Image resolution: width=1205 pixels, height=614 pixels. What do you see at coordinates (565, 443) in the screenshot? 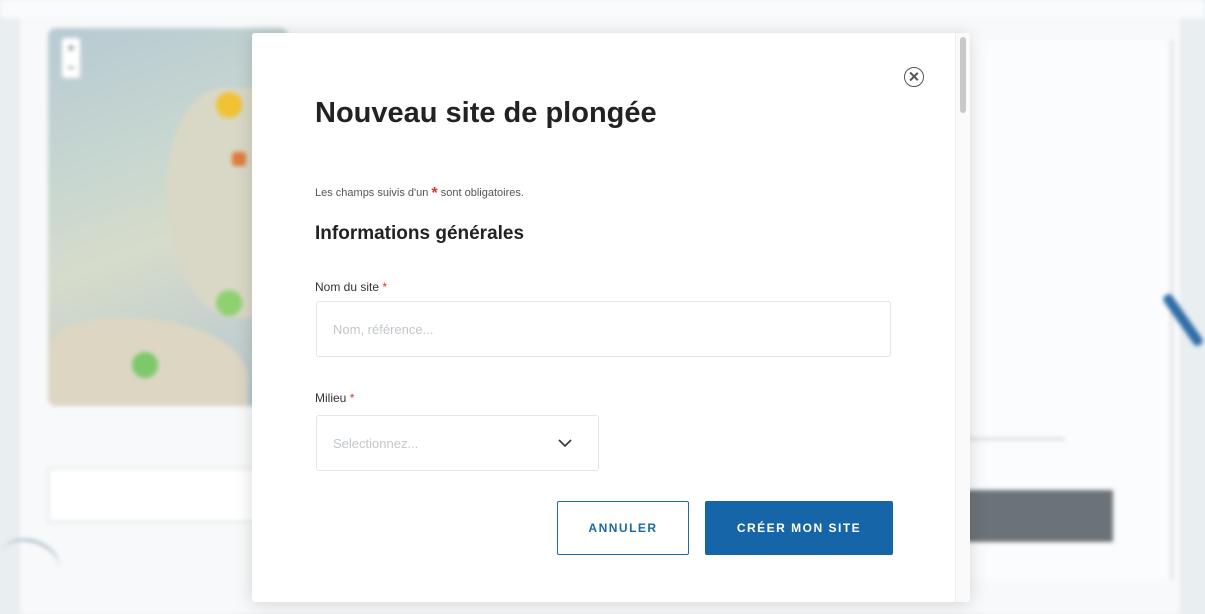
I see `chevron-down-icon` at bounding box center [565, 443].